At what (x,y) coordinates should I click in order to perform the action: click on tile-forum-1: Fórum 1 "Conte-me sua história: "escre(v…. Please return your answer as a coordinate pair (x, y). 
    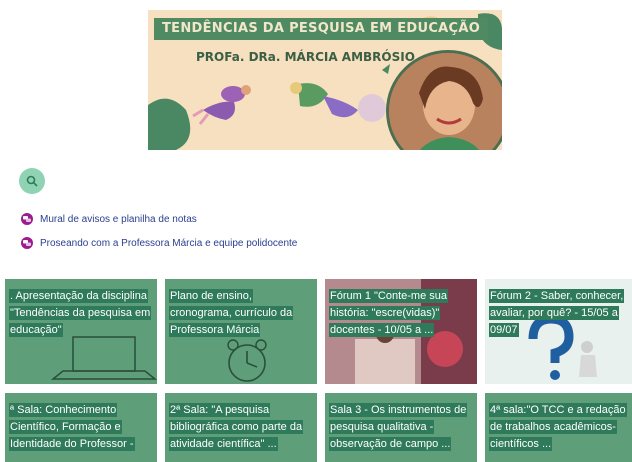
    Looking at the image, I should click on (401, 331).